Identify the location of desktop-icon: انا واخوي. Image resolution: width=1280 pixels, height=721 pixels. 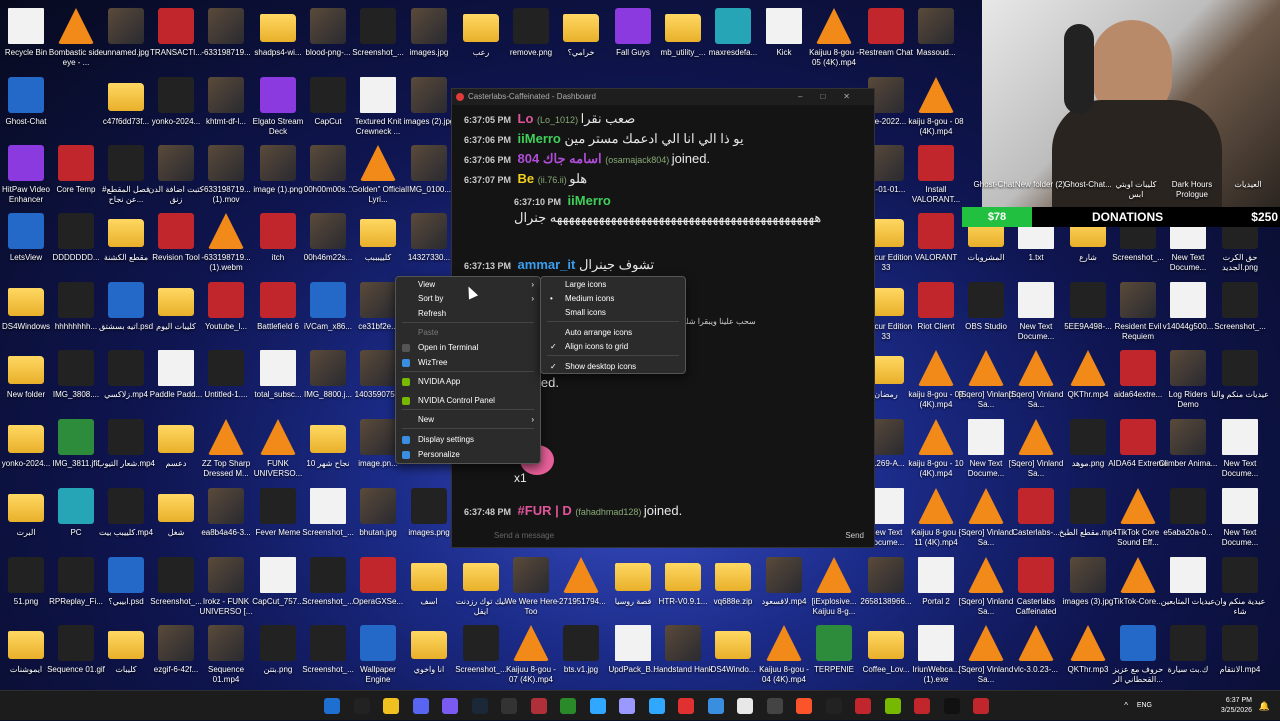
(429, 659).